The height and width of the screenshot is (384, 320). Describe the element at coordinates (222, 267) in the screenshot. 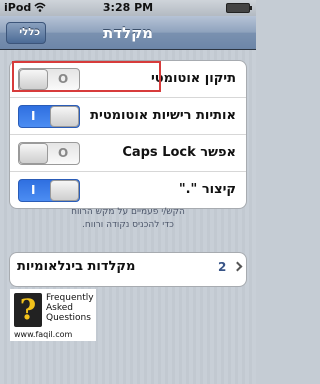

I see `international-keyboards-count: 2` at that location.